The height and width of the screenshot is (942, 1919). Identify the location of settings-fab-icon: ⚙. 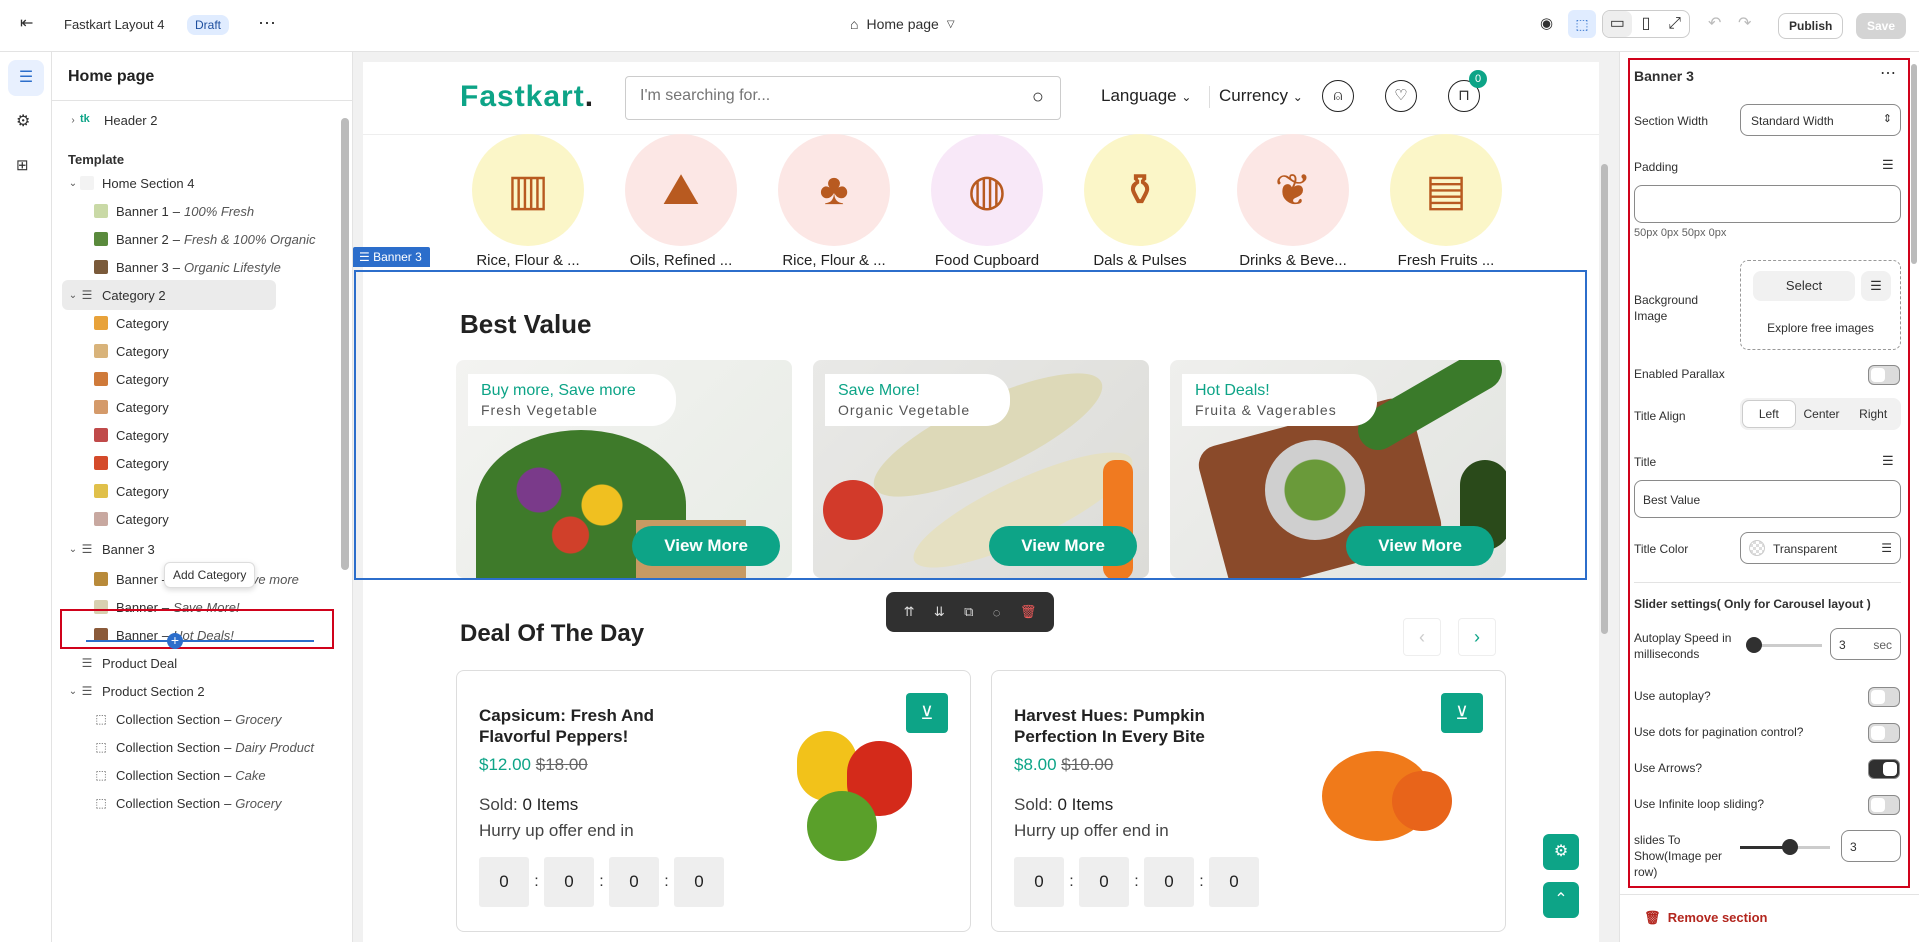
(1561, 852).